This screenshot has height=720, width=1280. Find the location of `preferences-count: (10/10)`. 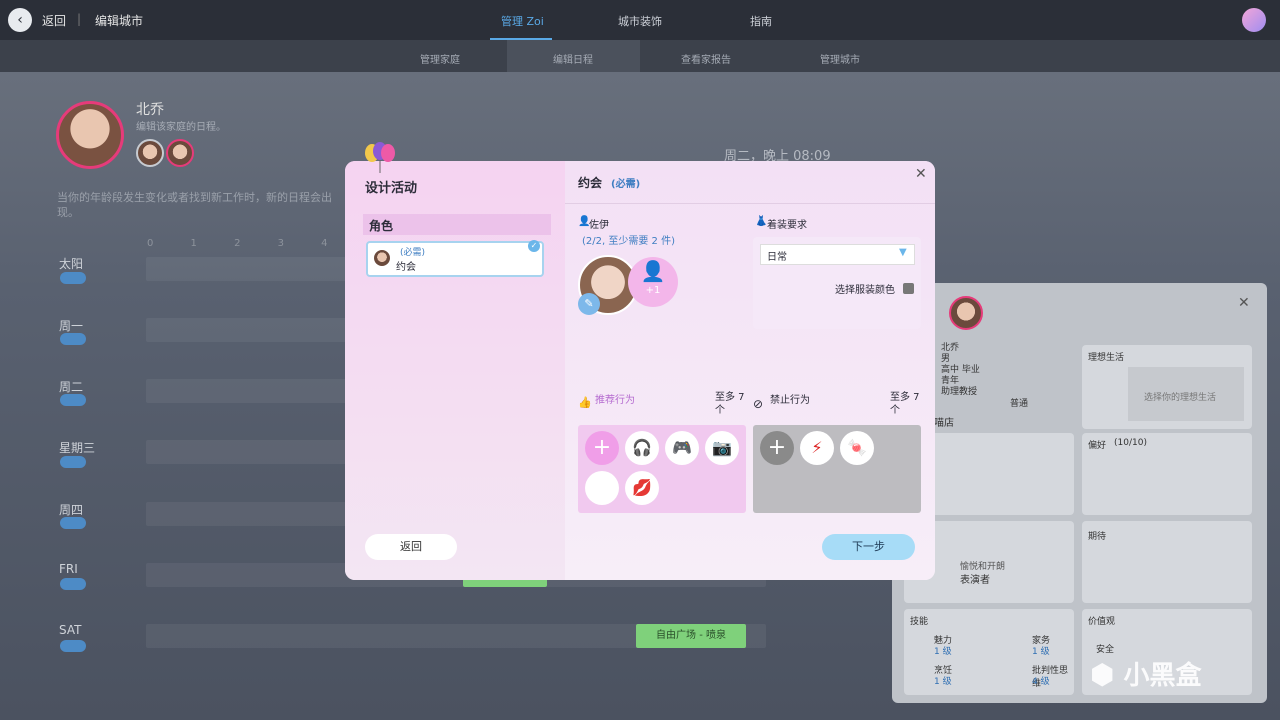

preferences-count: (10/10) is located at coordinates (1130, 443).